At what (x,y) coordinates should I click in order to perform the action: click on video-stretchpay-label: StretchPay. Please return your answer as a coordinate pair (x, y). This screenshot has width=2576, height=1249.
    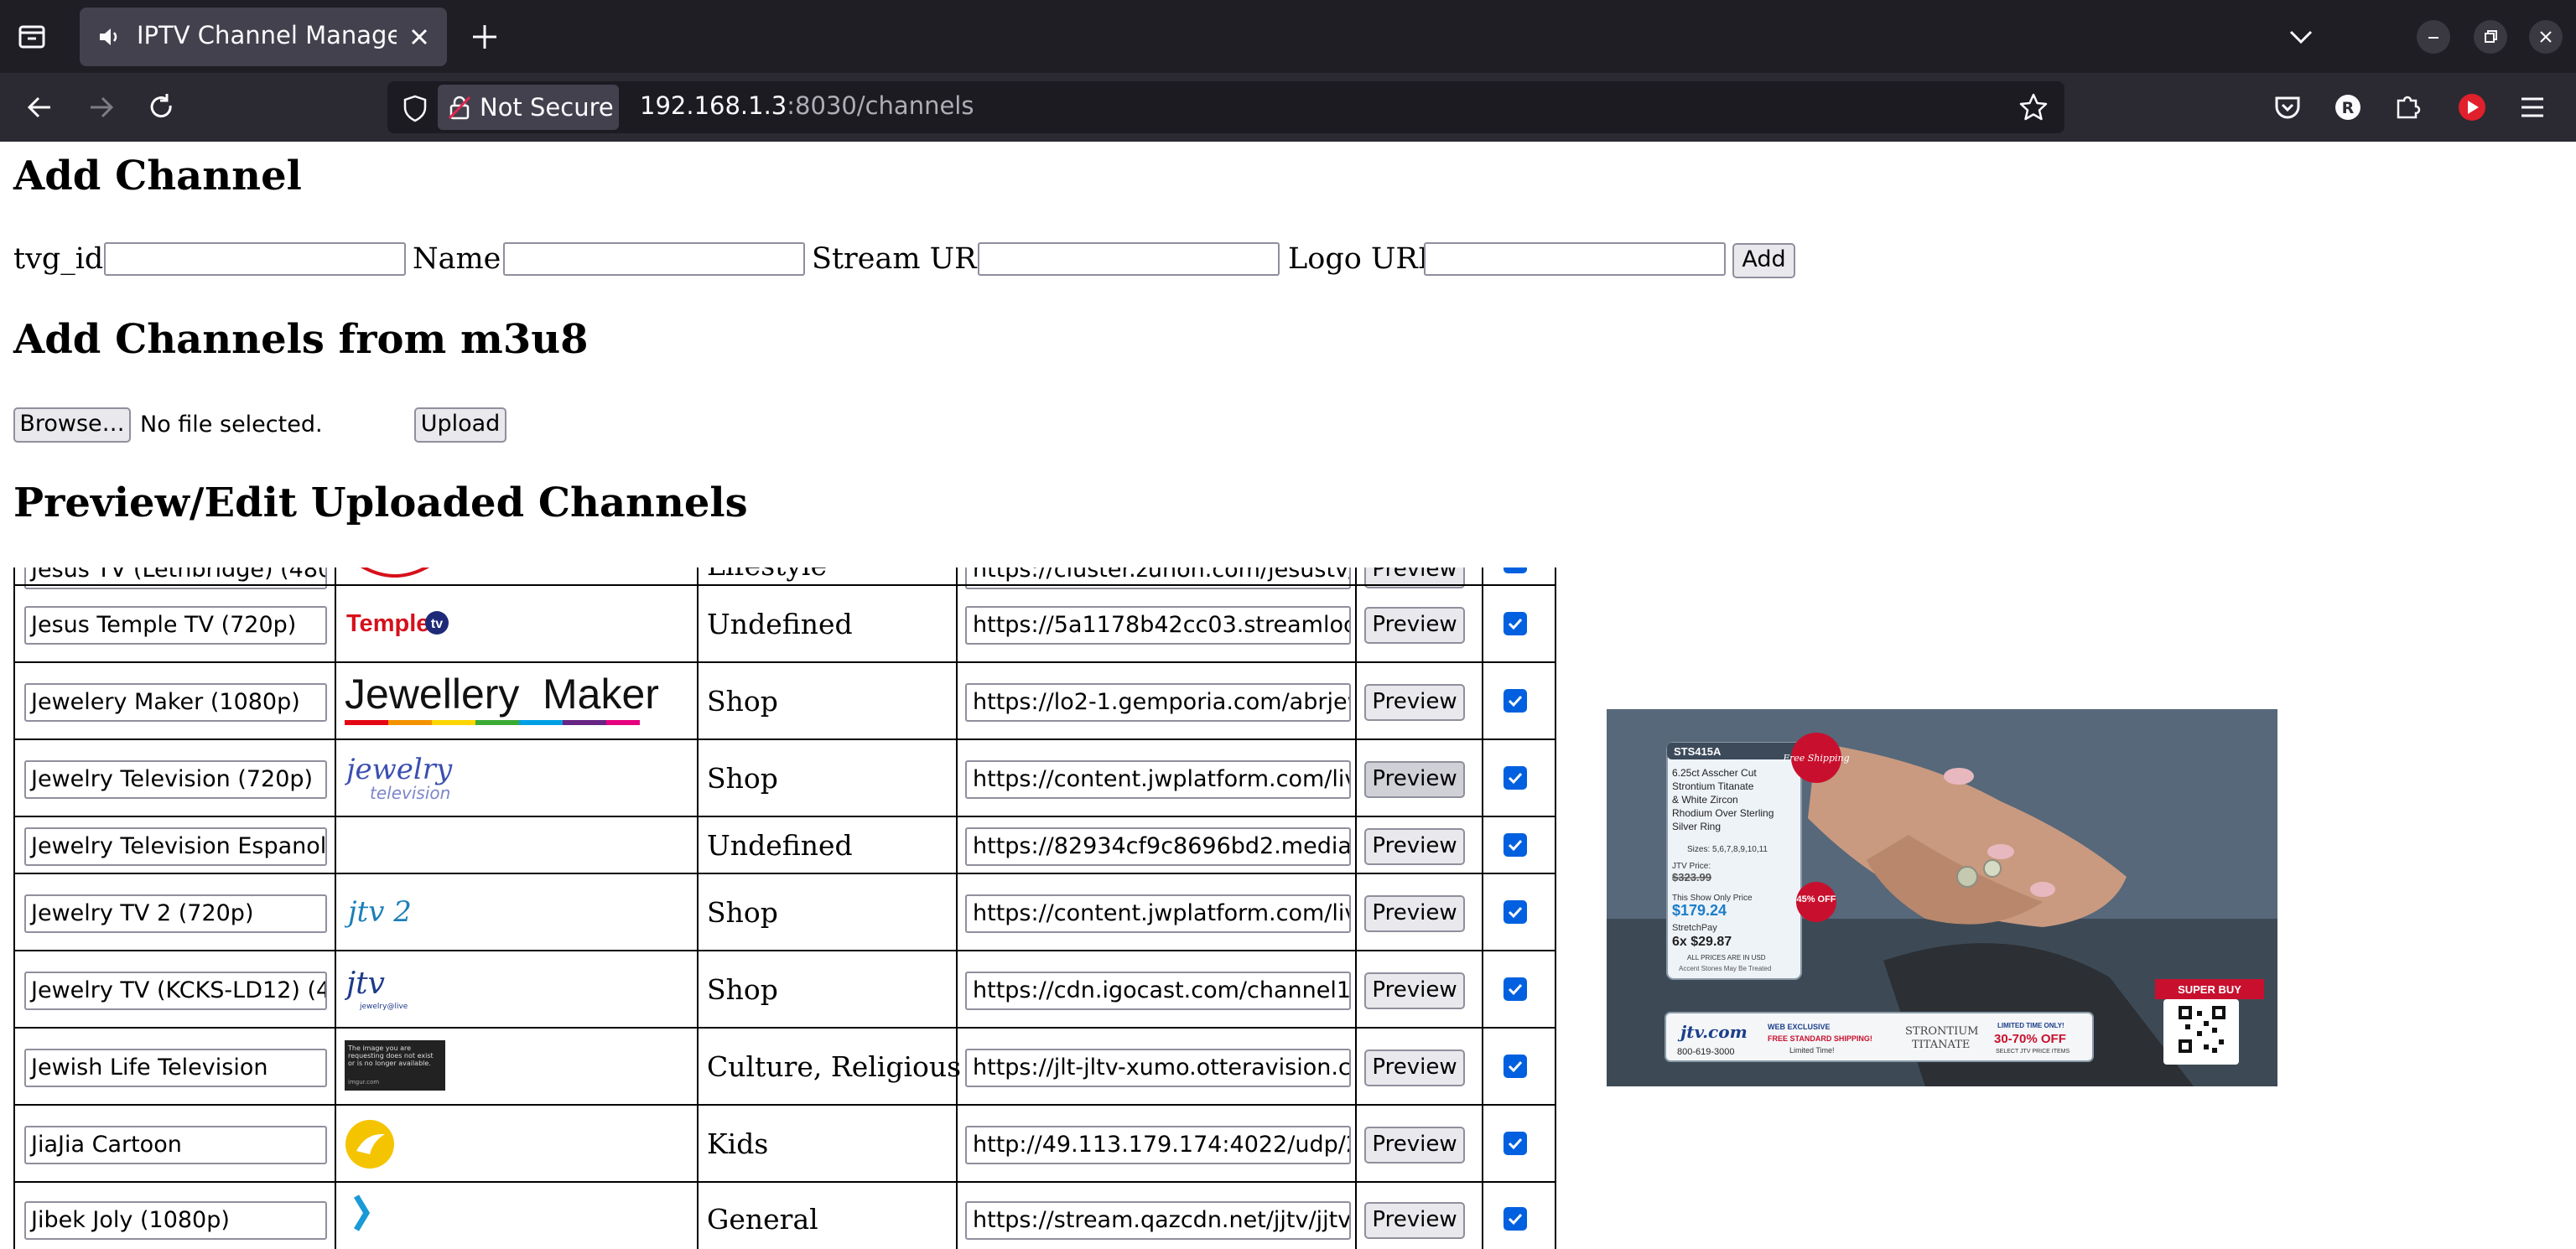
    Looking at the image, I should click on (1694, 928).